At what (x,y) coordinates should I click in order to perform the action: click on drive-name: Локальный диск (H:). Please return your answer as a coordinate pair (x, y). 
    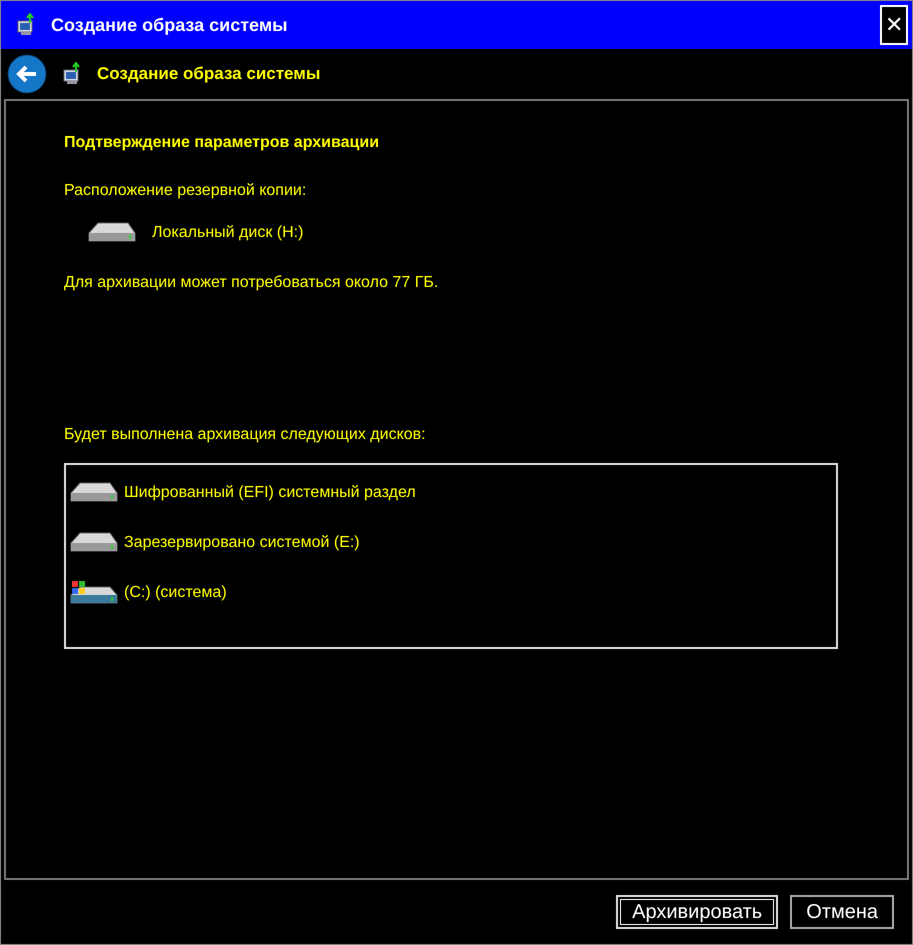
    Looking at the image, I should click on (228, 233).